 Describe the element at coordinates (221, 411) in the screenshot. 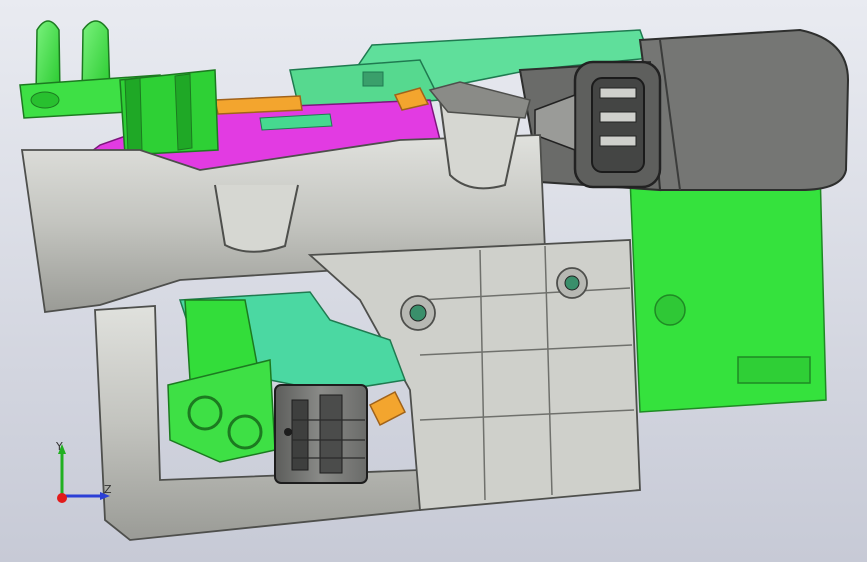

I see `green-lever-rings` at that location.